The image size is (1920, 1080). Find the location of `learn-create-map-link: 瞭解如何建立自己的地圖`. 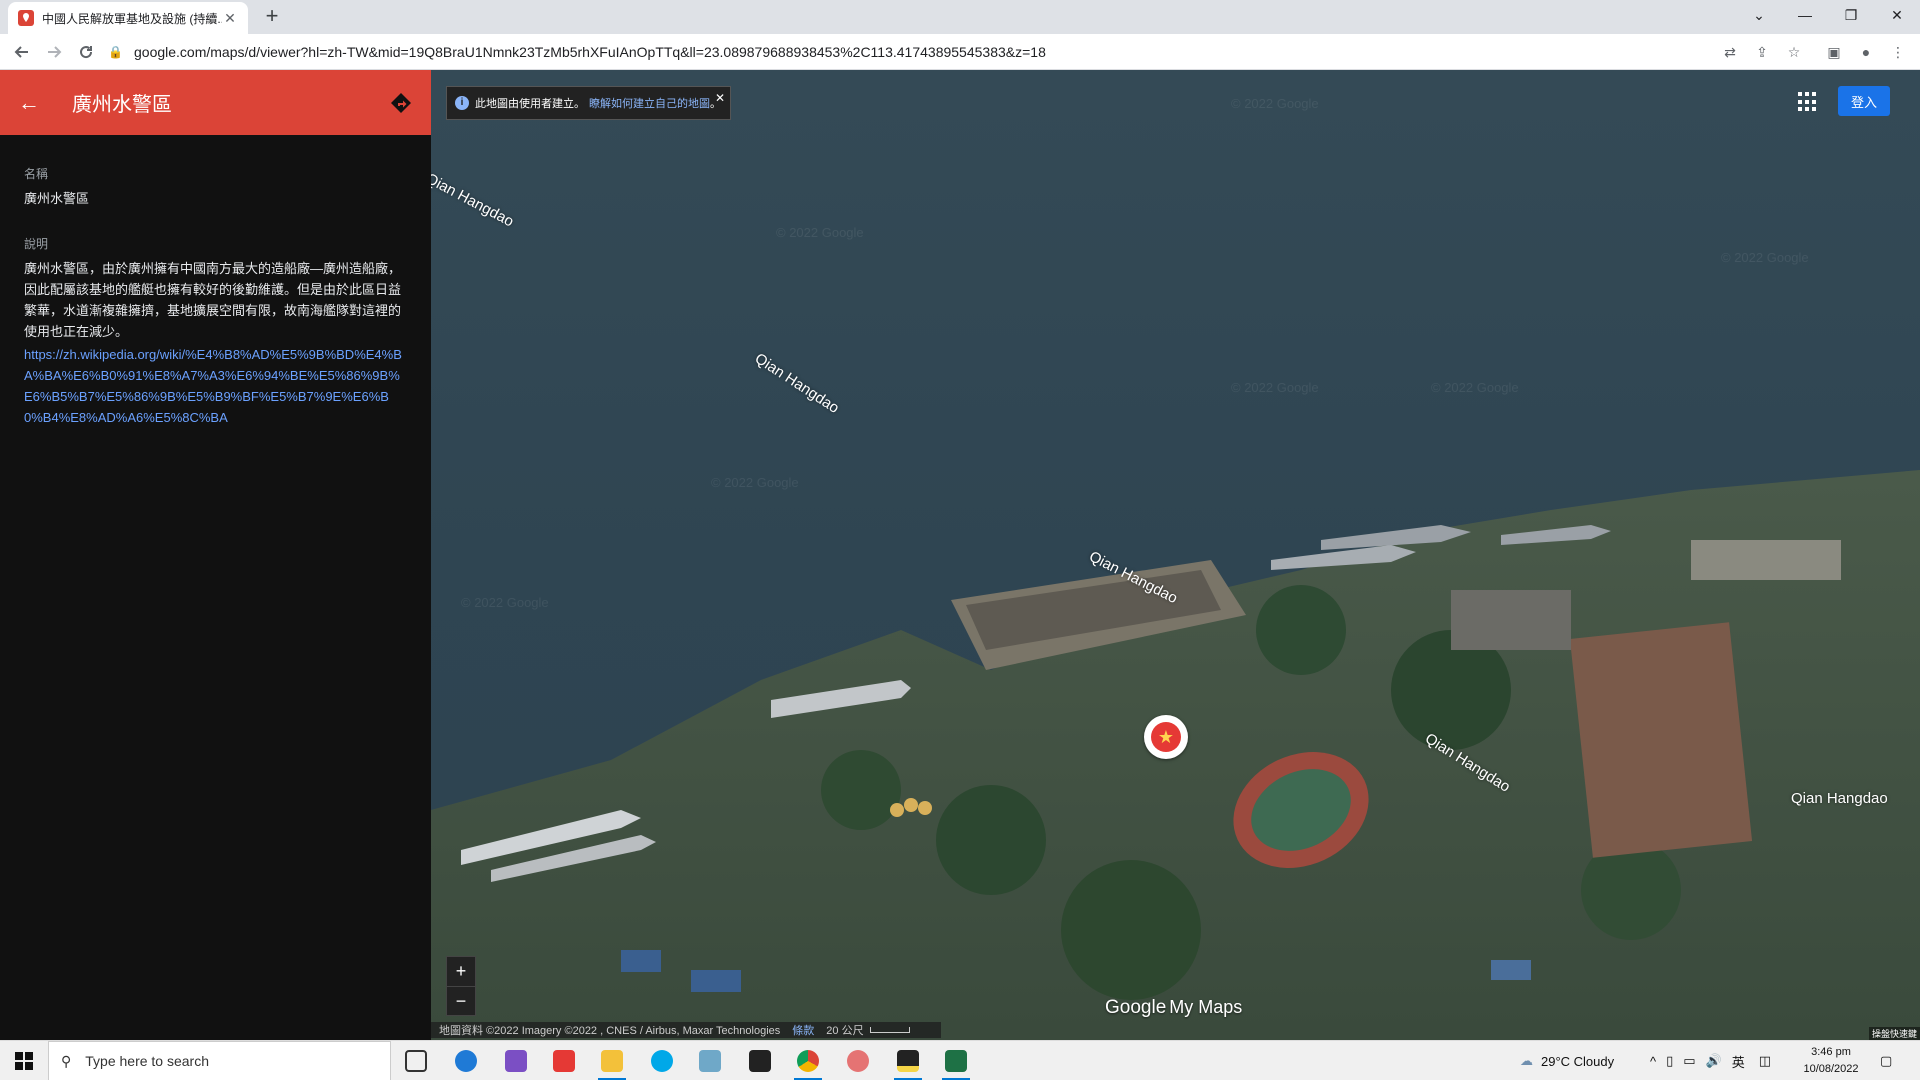

learn-create-map-link: 瞭解如何建立自己的地圖 is located at coordinates (649, 103).